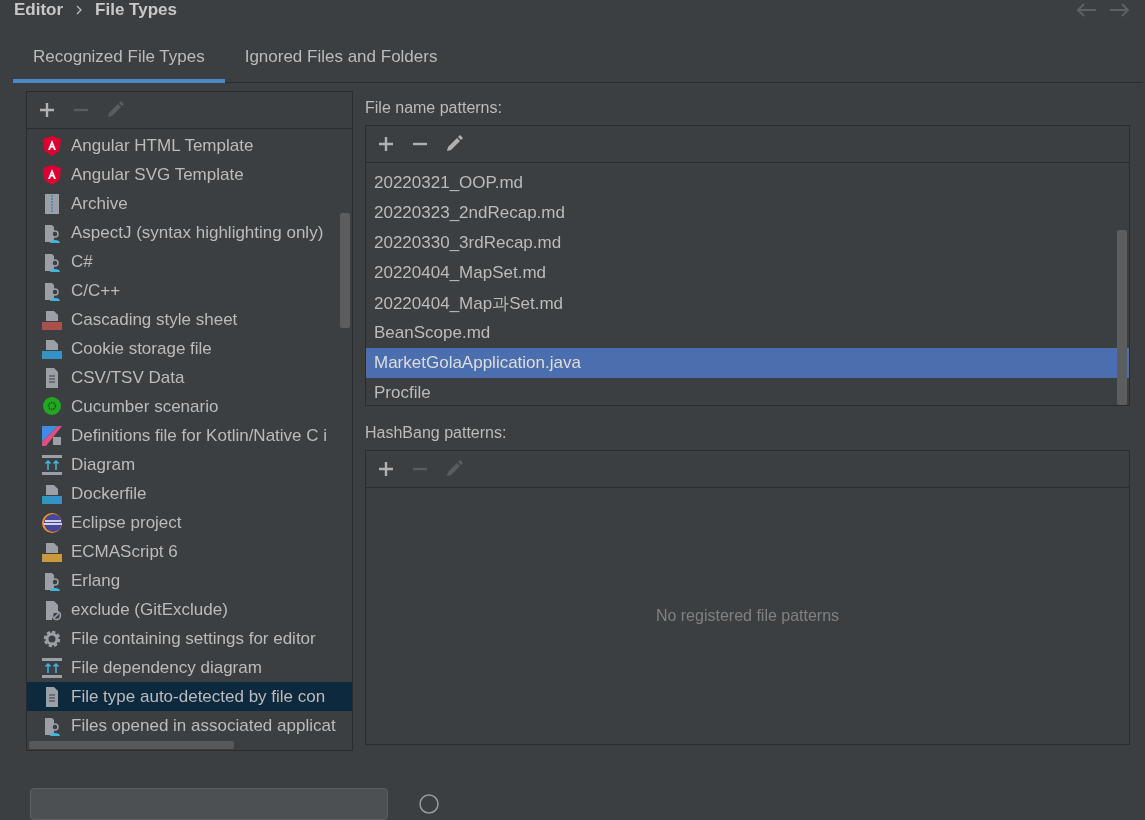  Describe the element at coordinates (145, 406) in the screenshot. I see `file-type-label: Cucumber scenario` at that location.